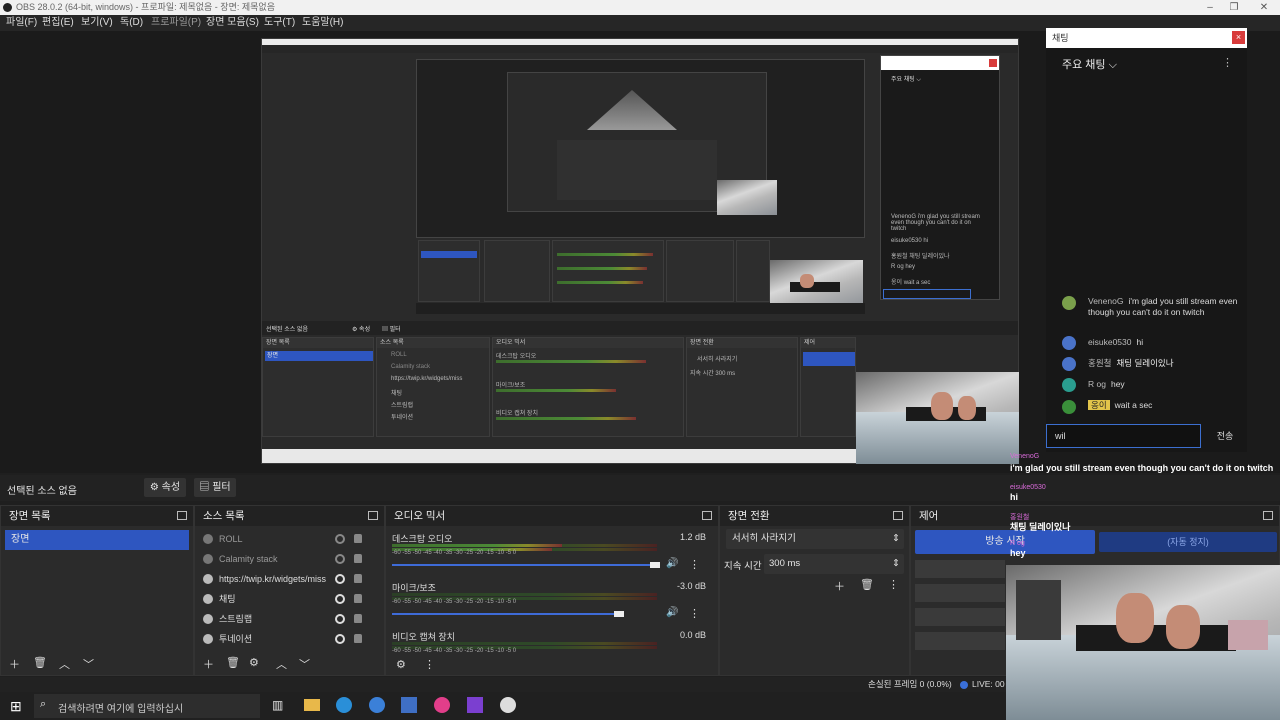  What do you see at coordinates (834, 564) in the screenshot?
I see `duration-field: 300 ms ⇕` at bounding box center [834, 564].